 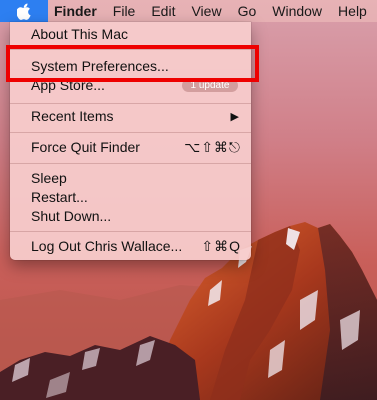 What do you see at coordinates (80, 34) in the screenshot?
I see `about-this-mac-label: About This Mac` at bounding box center [80, 34].